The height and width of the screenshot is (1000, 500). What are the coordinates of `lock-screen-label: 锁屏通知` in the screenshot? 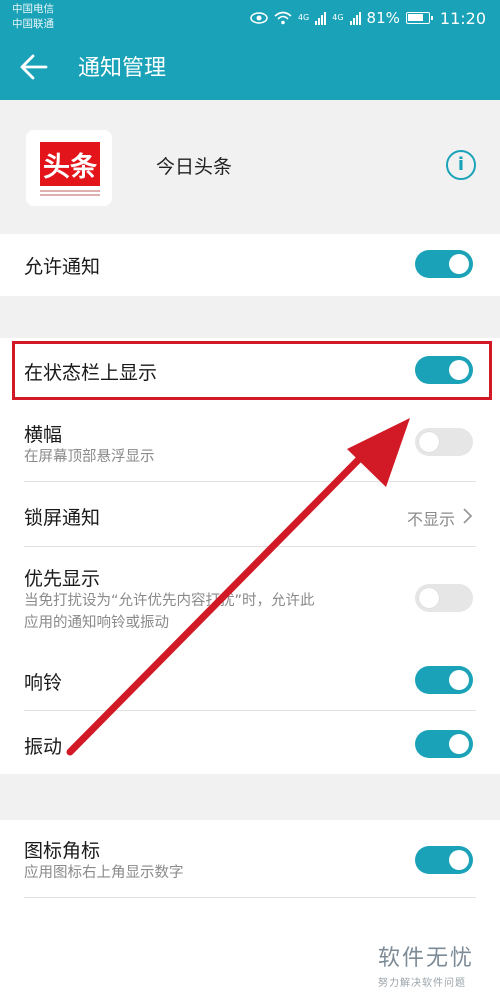 It's located at (62, 518).